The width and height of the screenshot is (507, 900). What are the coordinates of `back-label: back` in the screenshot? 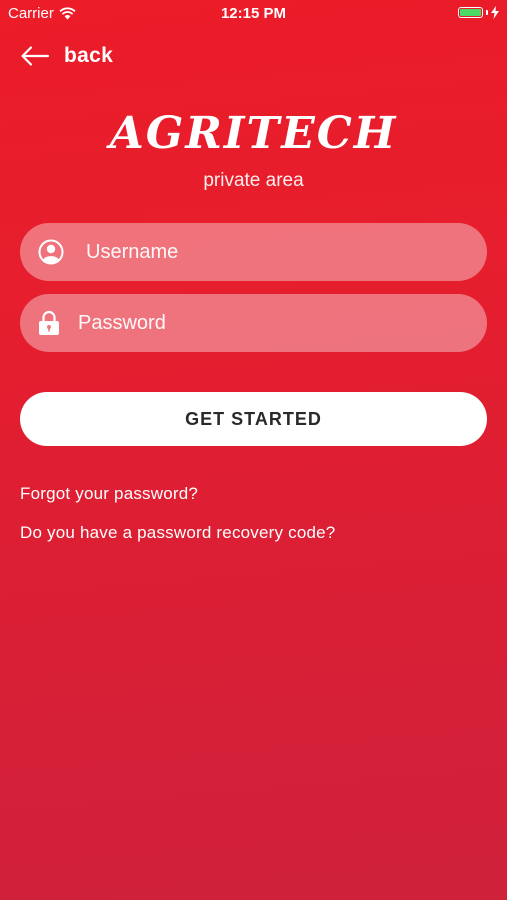 It's located at (89, 55).